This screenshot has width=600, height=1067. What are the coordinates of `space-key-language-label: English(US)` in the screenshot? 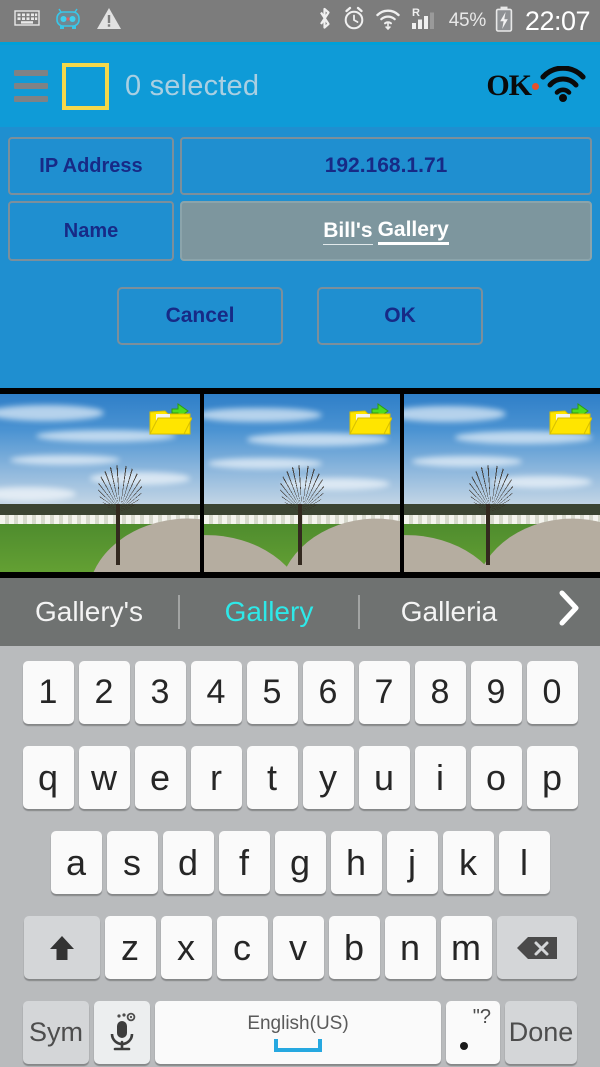 It's located at (298, 1023).